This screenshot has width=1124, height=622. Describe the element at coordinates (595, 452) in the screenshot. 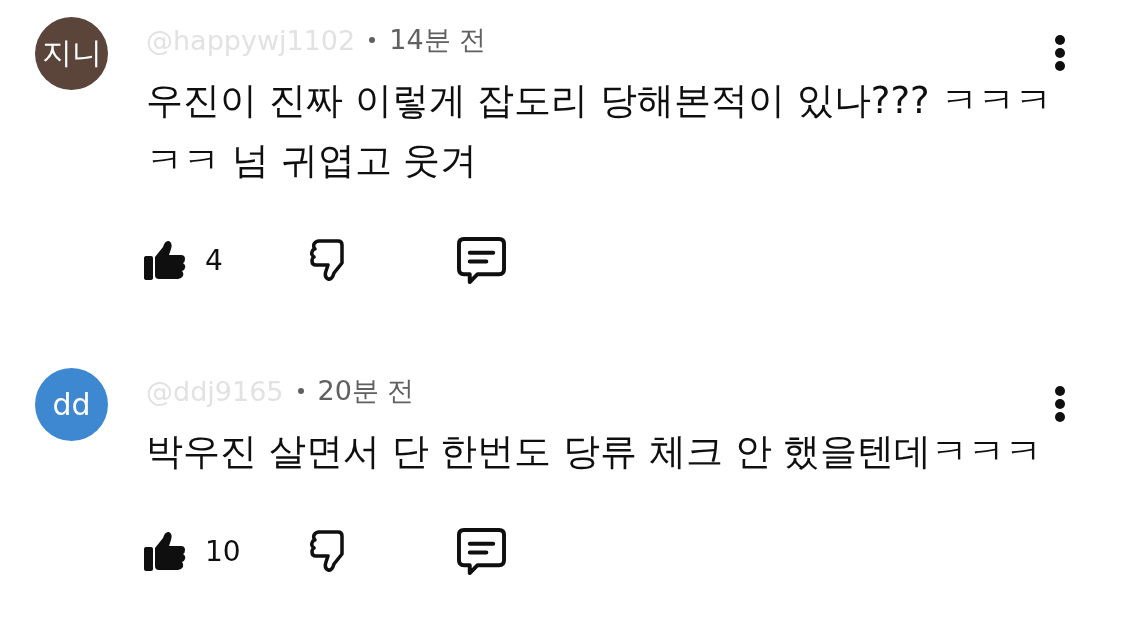

I see `comment-text: 박우진 살면서 단 한번도 당류 체크 안 했을텐데ㅋㅋㅋ` at that location.